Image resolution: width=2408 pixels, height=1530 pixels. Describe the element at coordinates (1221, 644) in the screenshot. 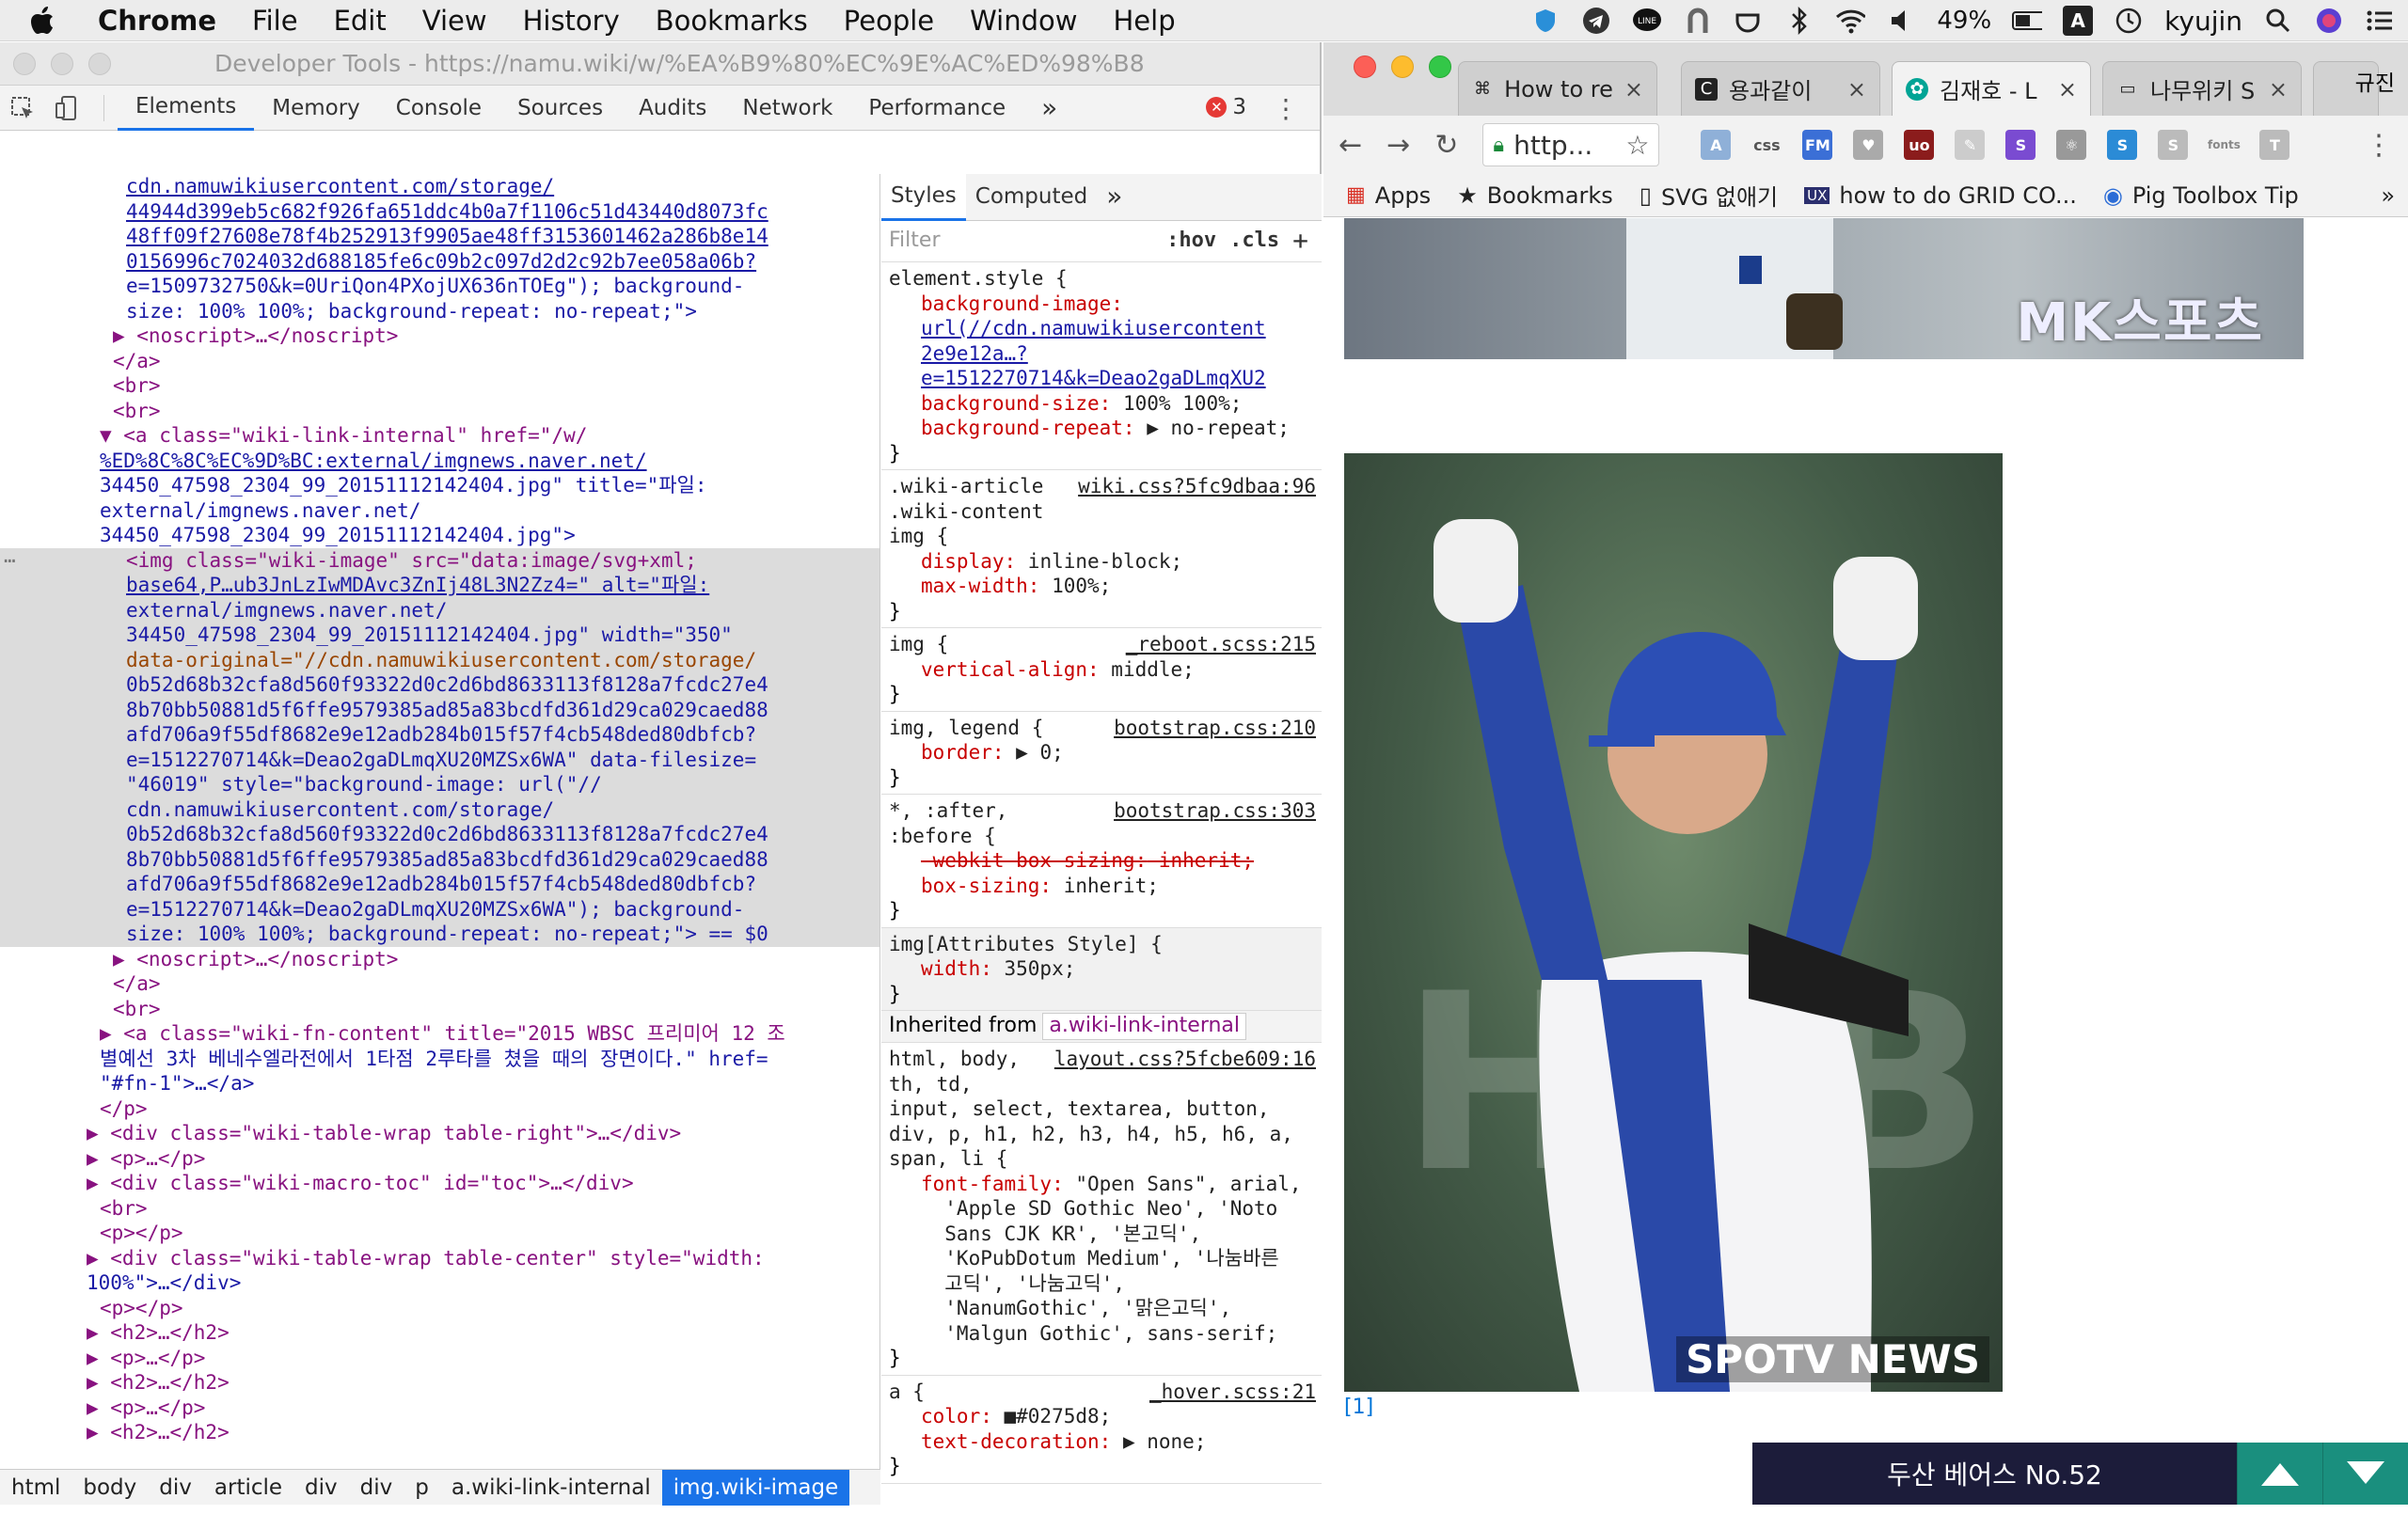

I see `rule-source-link: _reboot.scss:215` at that location.